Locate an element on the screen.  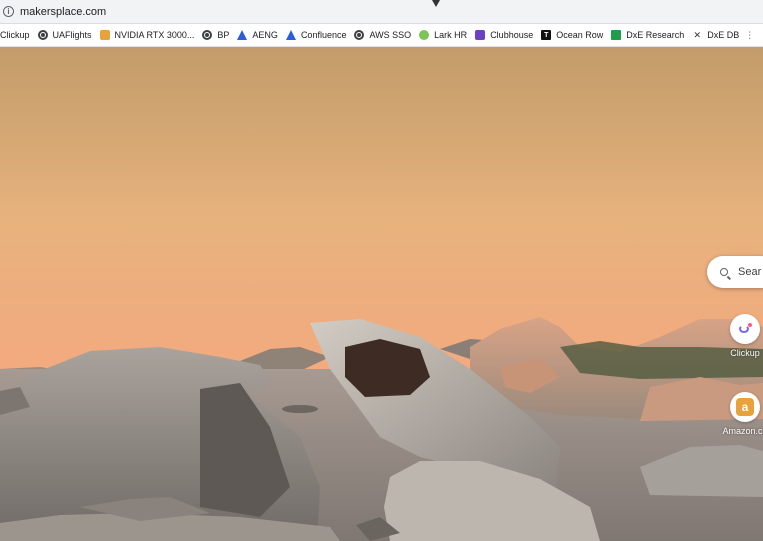
bookmark-lark-hr: Lark HR is located at coordinates (443, 35).